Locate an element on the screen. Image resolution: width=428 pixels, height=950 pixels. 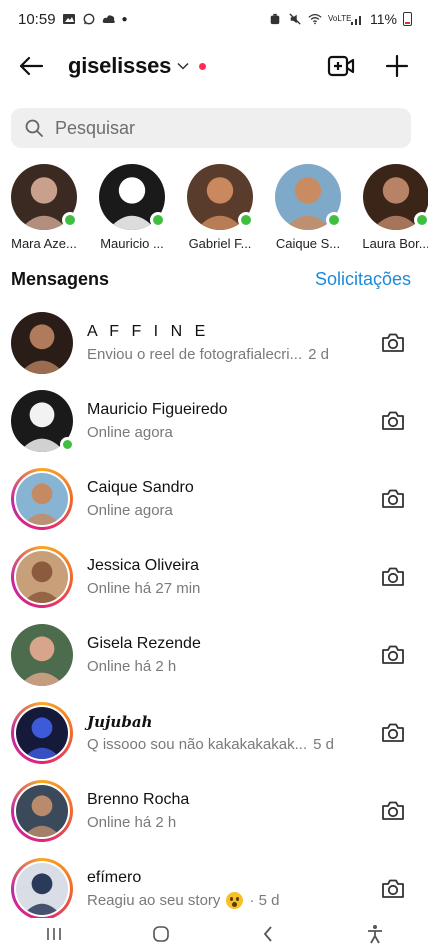
cloud-icon is located at coordinates (108, 19).